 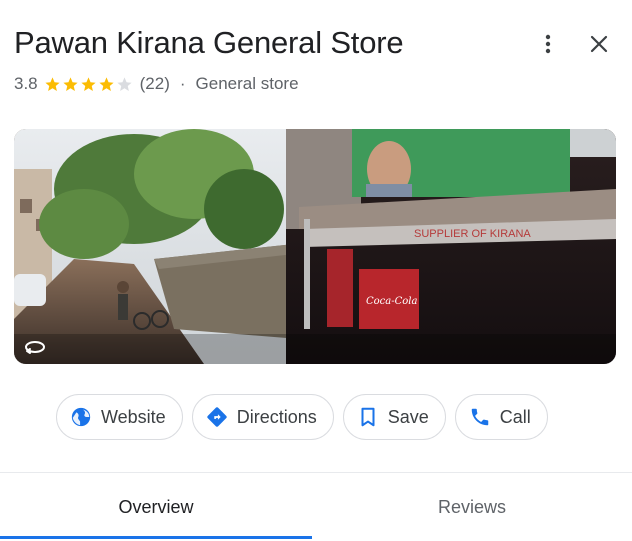 I want to click on phone-icon, so click(x=480, y=417).